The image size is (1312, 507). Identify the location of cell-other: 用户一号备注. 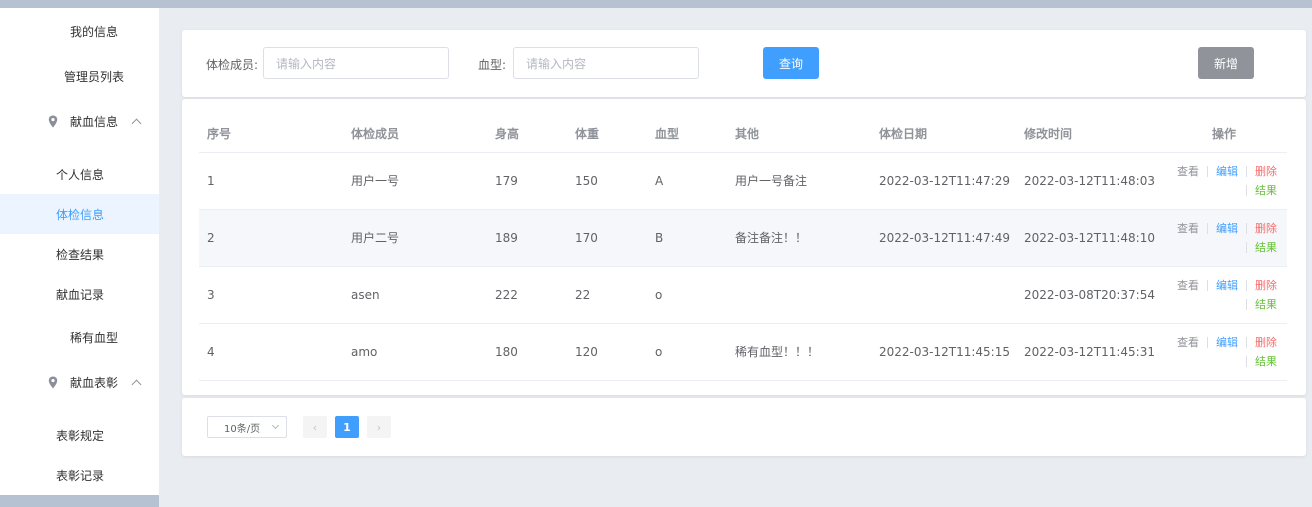
(799, 181).